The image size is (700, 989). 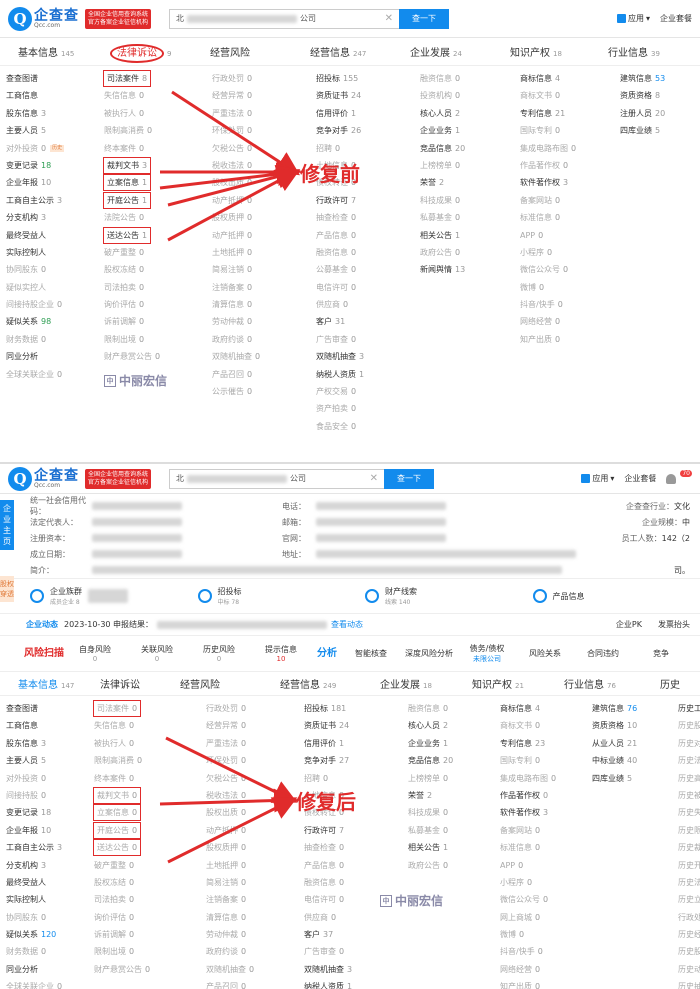 What do you see at coordinates (255, 795) in the screenshot?
I see `nav-item: 税收违法 0` at bounding box center [255, 795].